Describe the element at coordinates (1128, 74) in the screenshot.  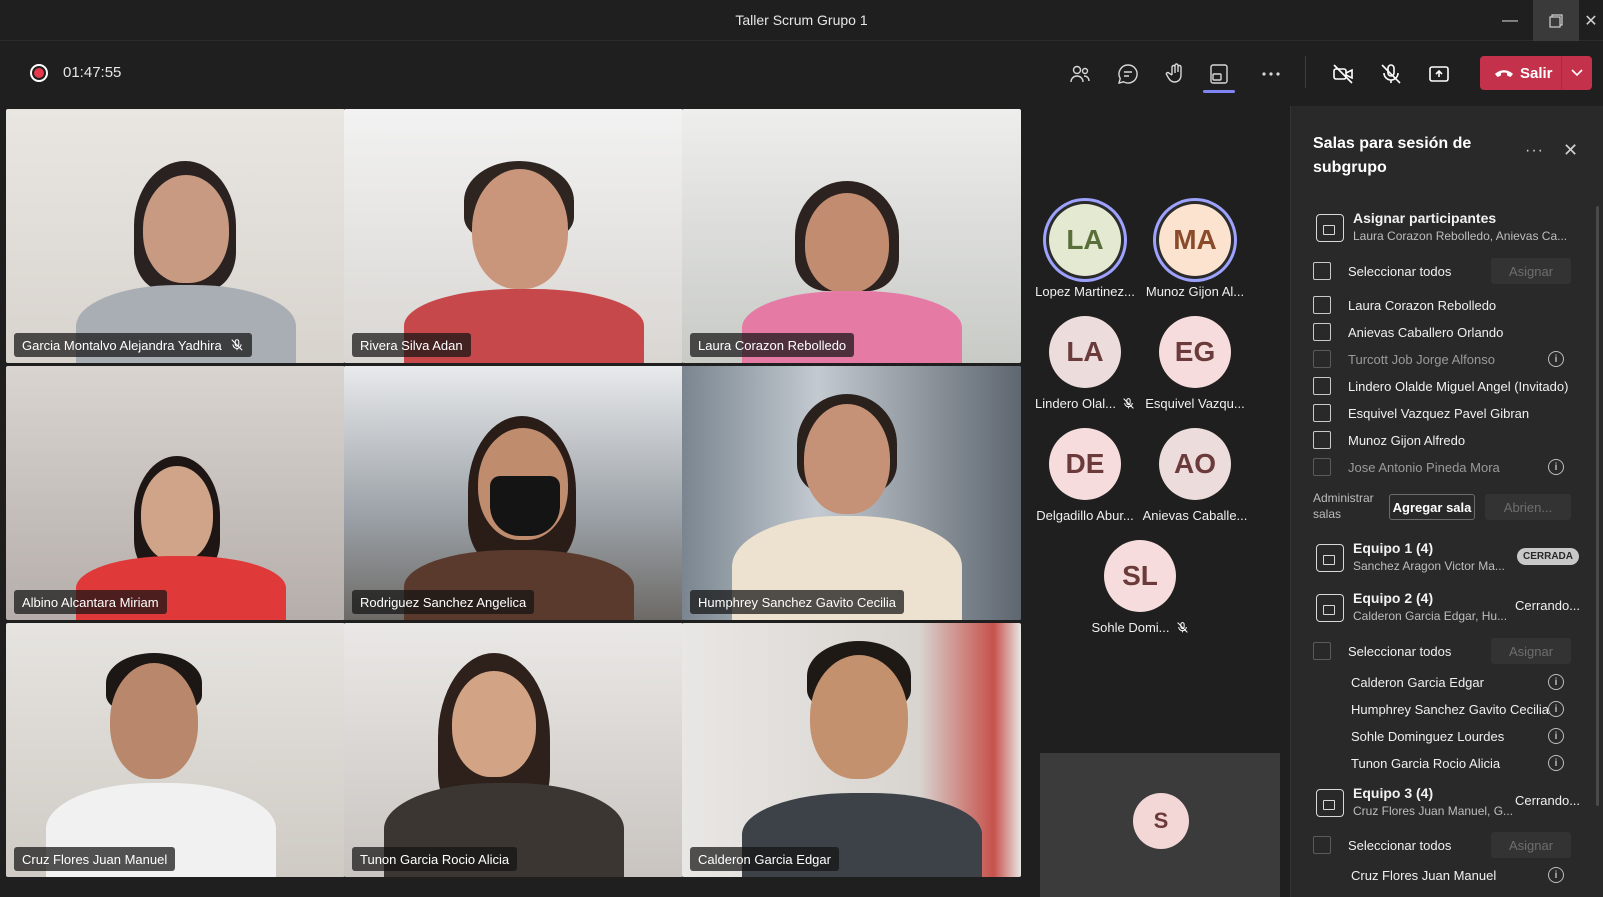
I see `chat-icon` at that location.